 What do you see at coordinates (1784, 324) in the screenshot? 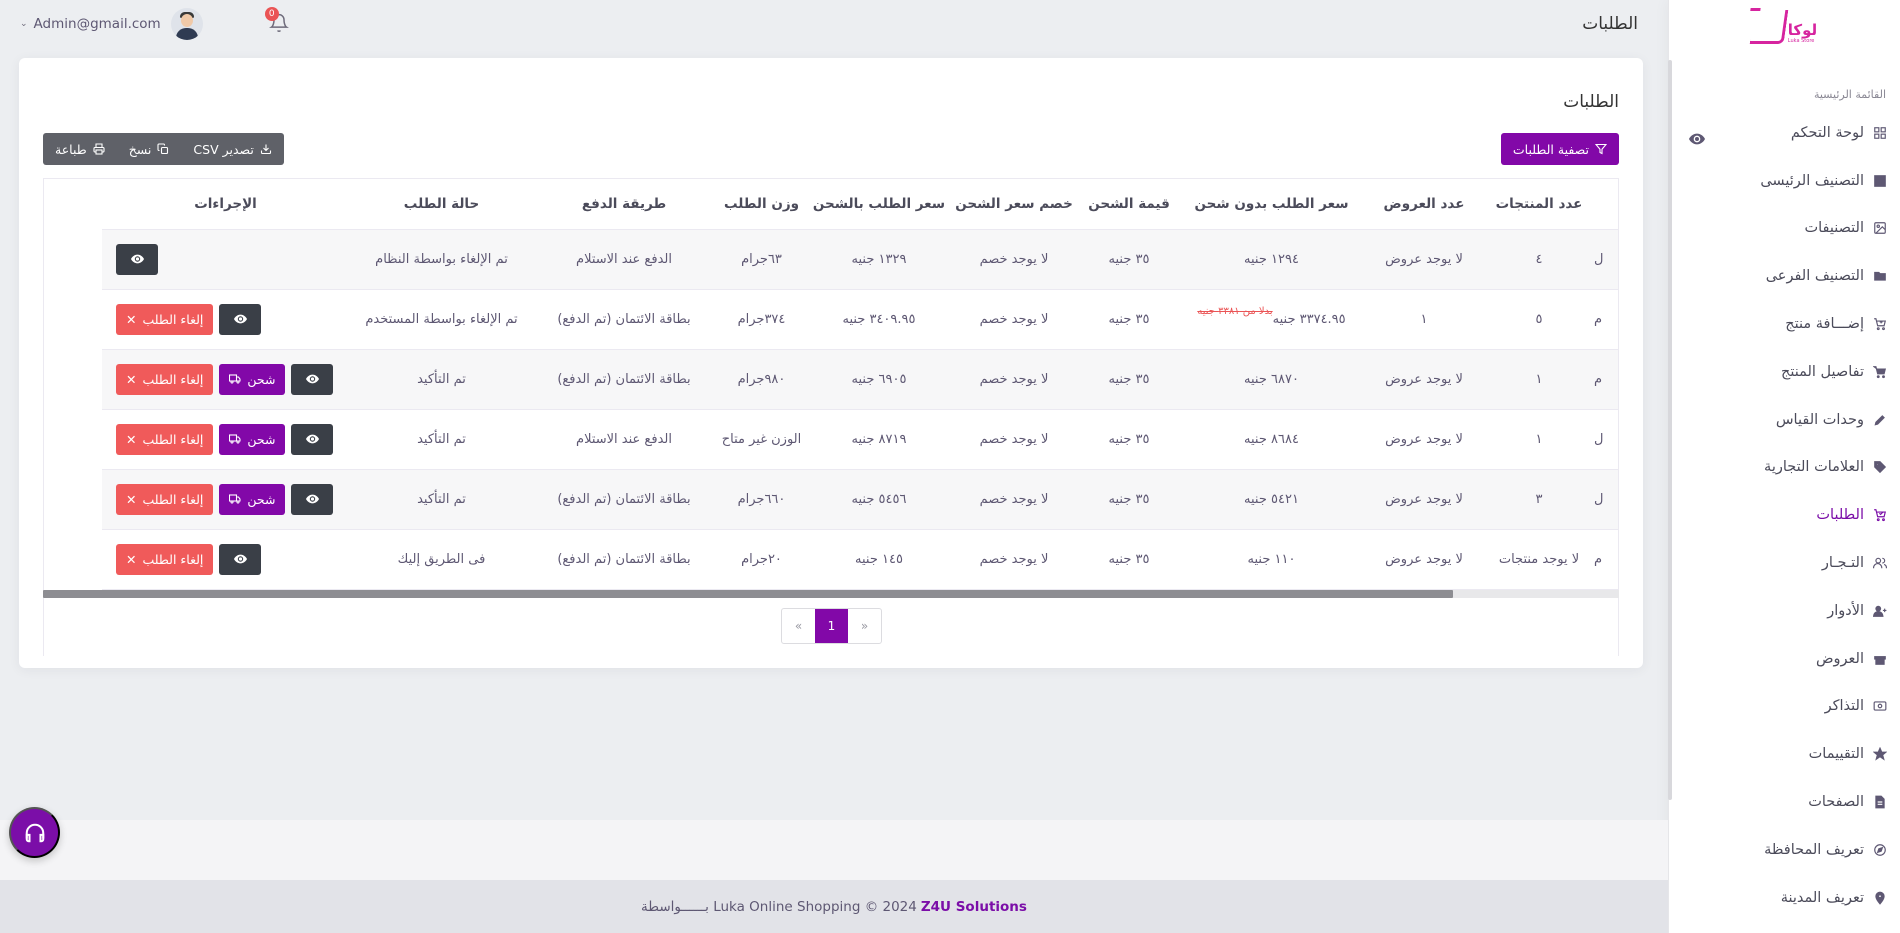
I see `sidebar-item-4: إضـــافة منتج` at bounding box center [1784, 324].